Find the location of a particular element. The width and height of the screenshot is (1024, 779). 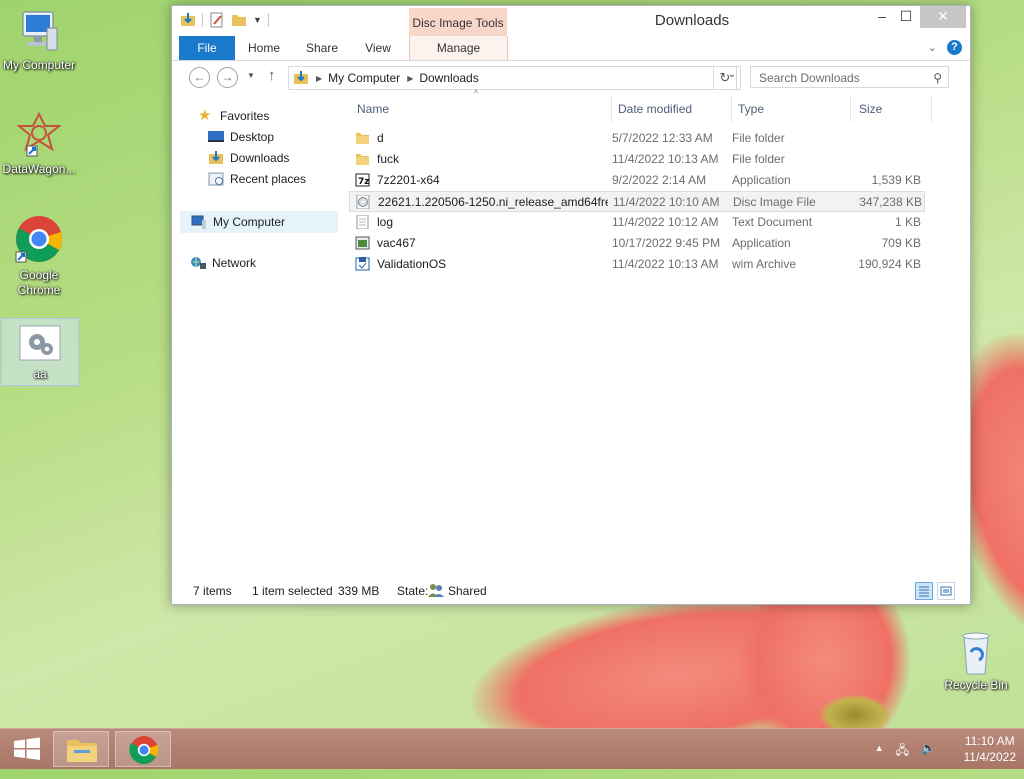

recent-locations-chevron-icon: ▼ is located at coordinates (251, 75).